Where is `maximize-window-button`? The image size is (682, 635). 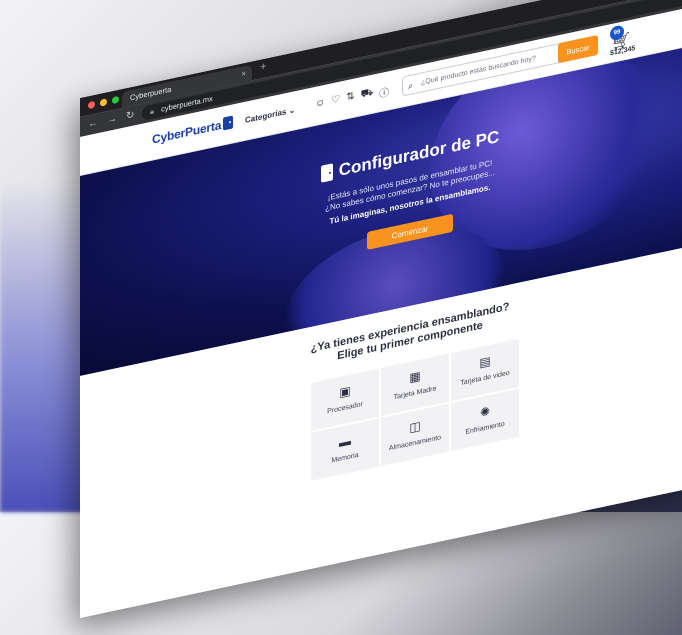
maximize-window-button is located at coordinates (115, 100).